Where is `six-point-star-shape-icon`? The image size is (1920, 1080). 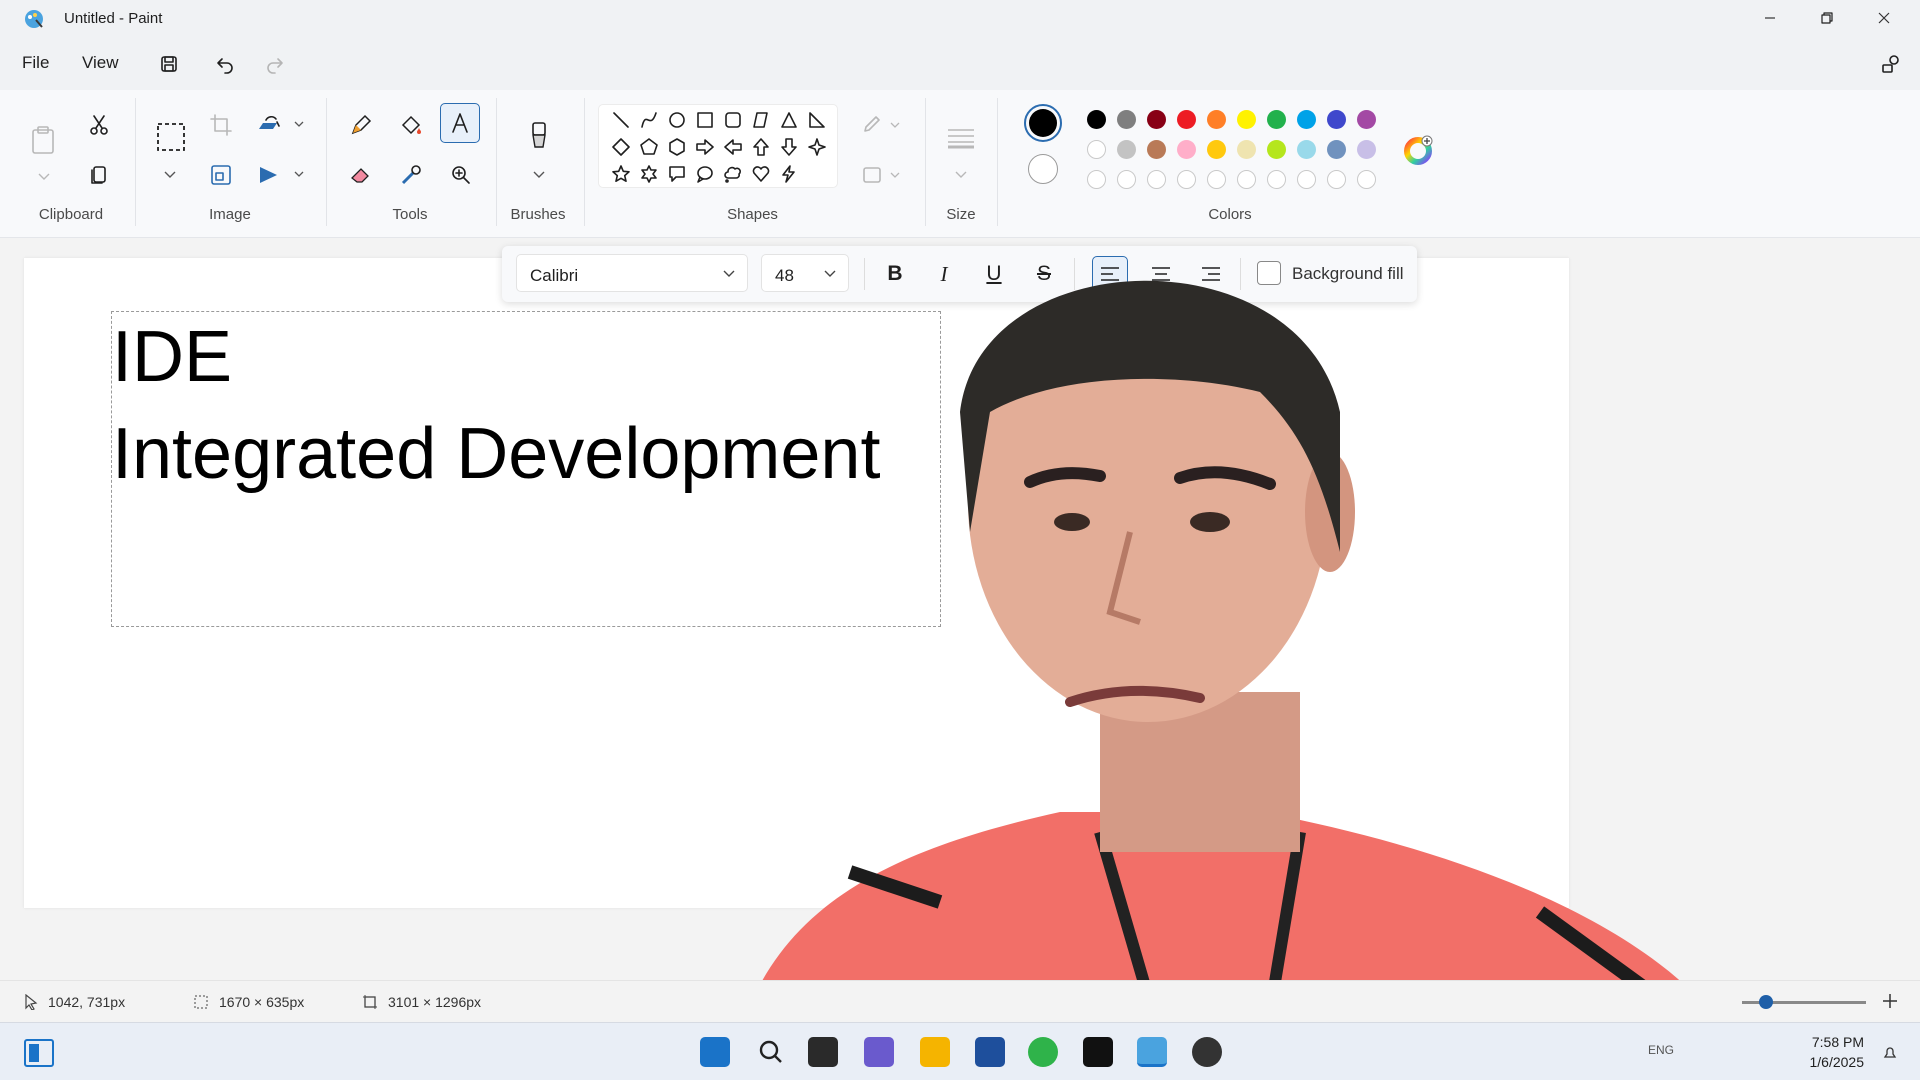 six-point-star-shape-icon is located at coordinates (649, 174).